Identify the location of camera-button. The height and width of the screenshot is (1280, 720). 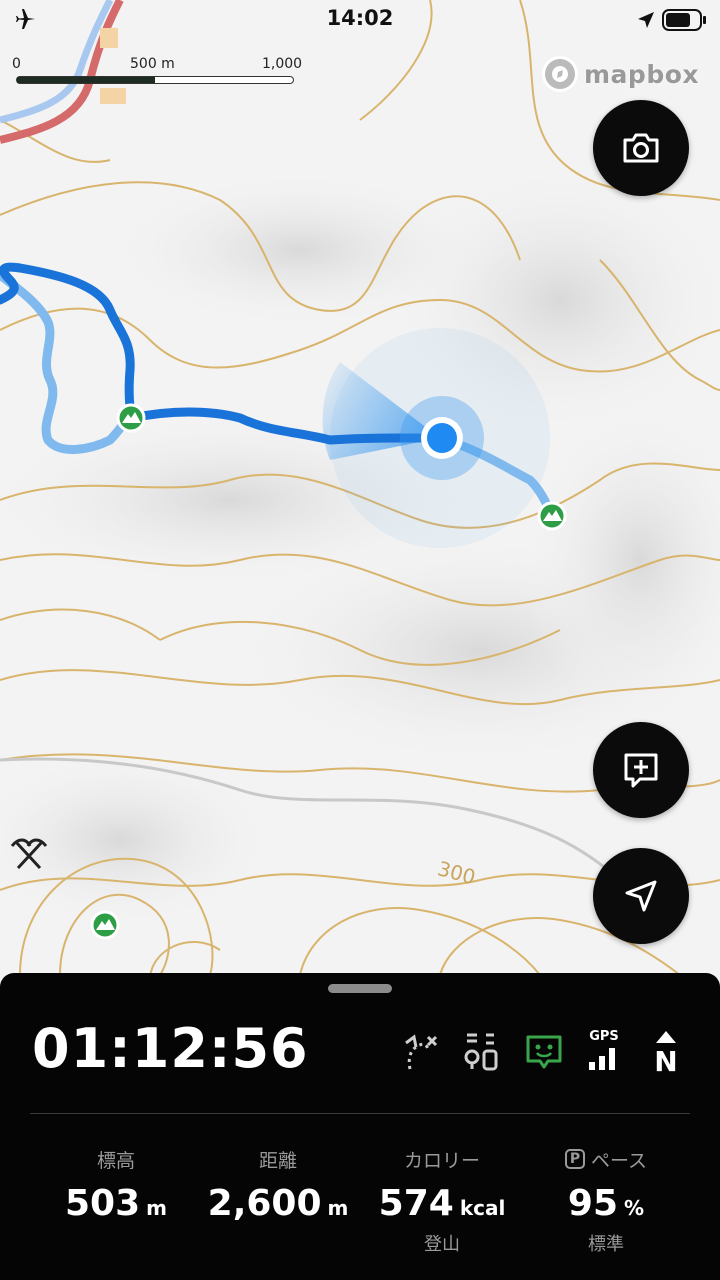
(641, 148).